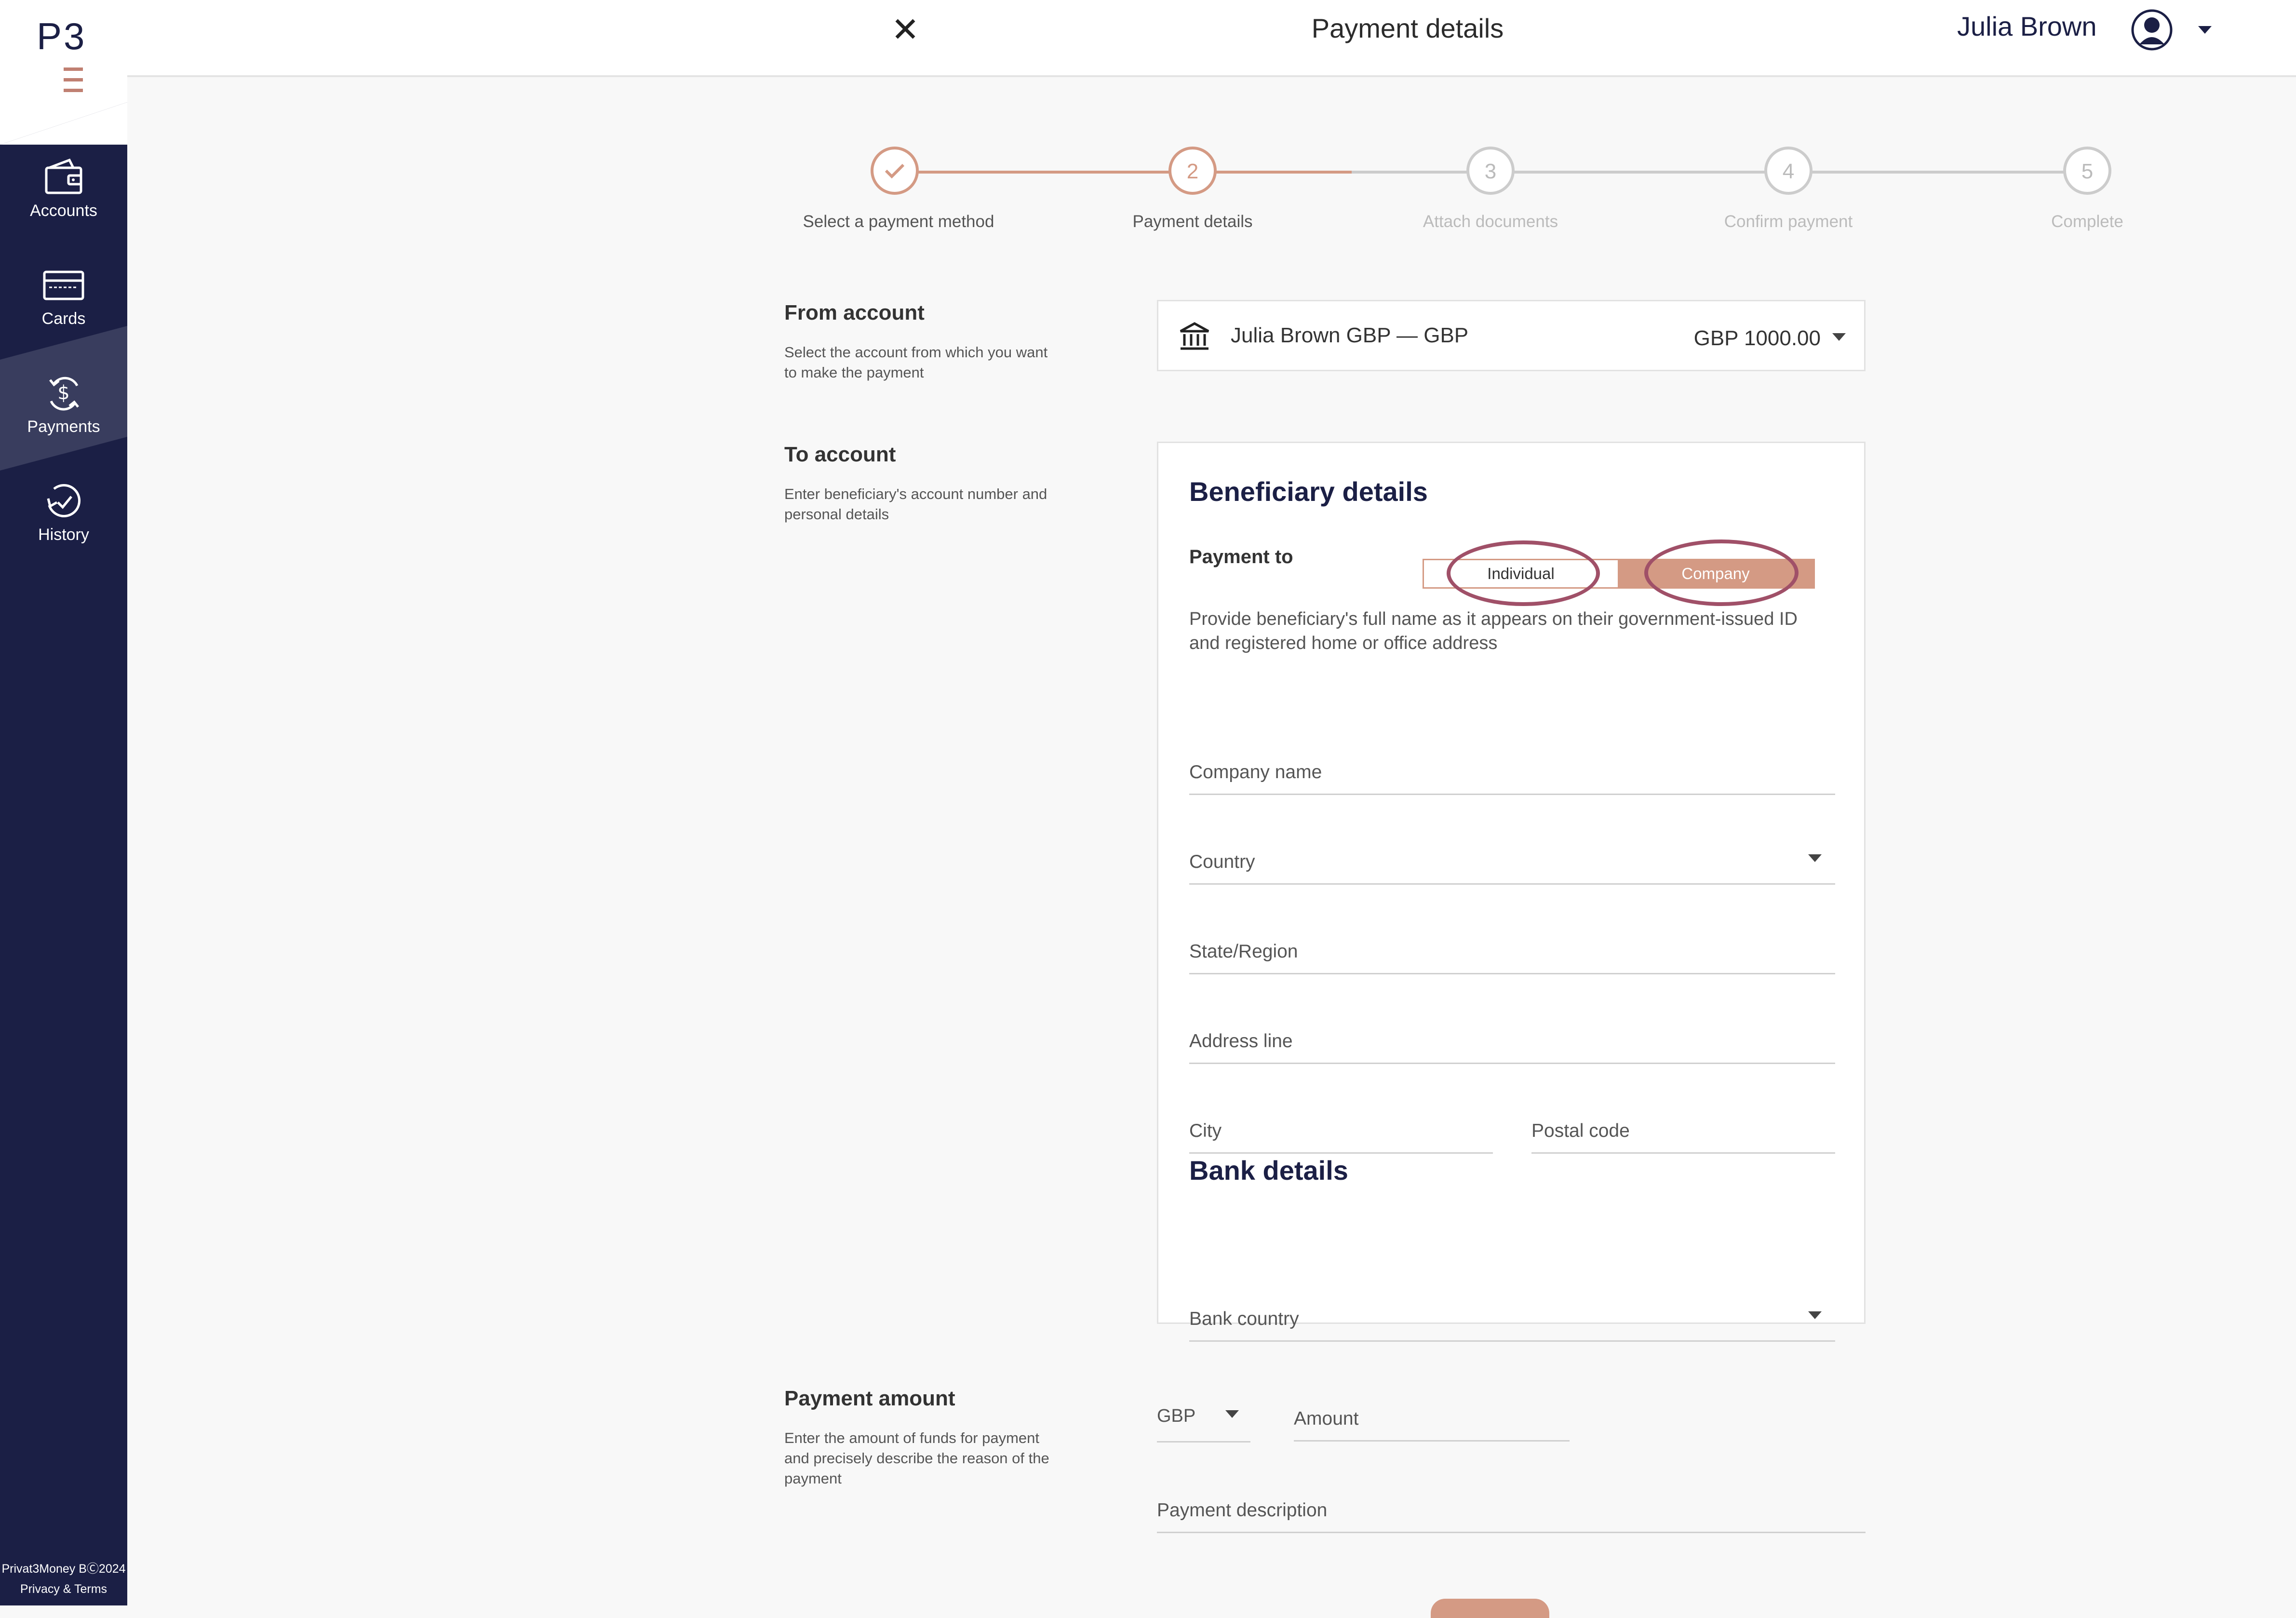 The width and height of the screenshot is (2296, 1618). Describe the element at coordinates (1715, 574) in the screenshot. I see `option-company: Company` at that location.